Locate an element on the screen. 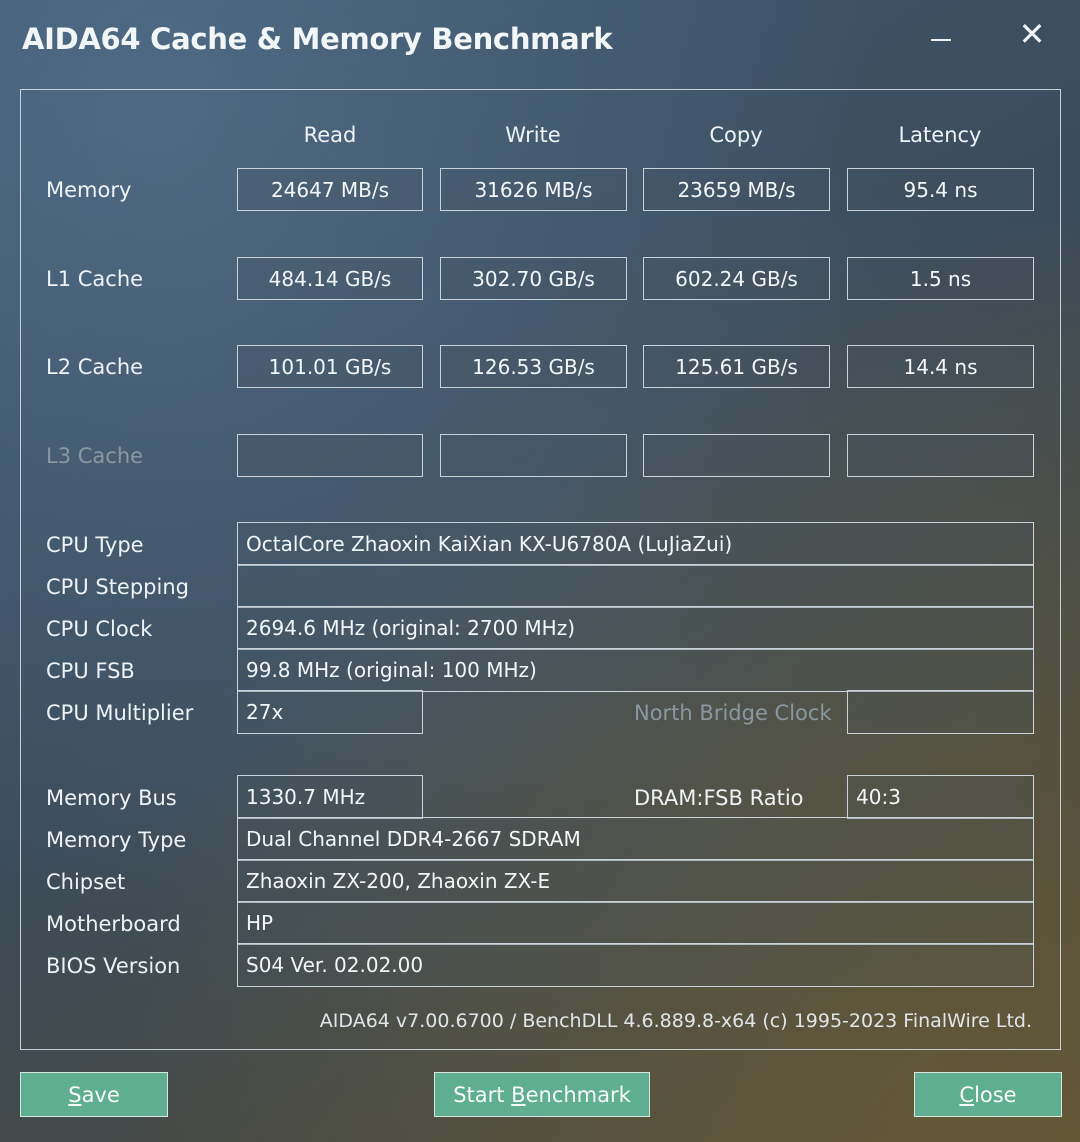 This screenshot has width=1080, height=1142. l2-write-value: 126.53 GB/s is located at coordinates (533, 366).